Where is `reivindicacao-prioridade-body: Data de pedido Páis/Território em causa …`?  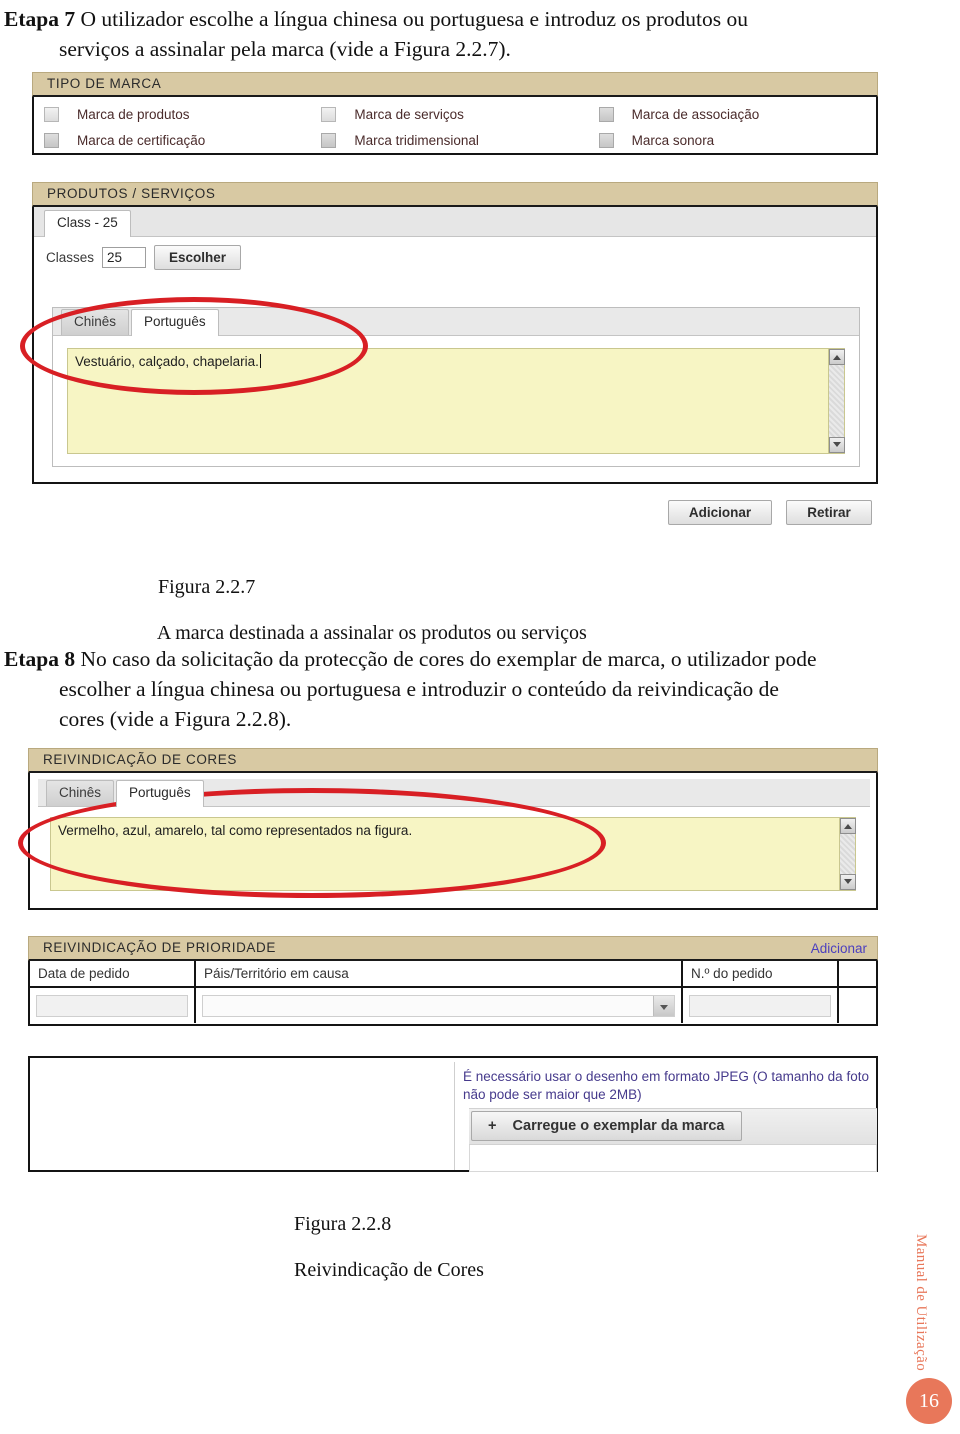
reivindicacao-prioridade-body: Data de pedido Páis/Território em causa … is located at coordinates (453, 993).